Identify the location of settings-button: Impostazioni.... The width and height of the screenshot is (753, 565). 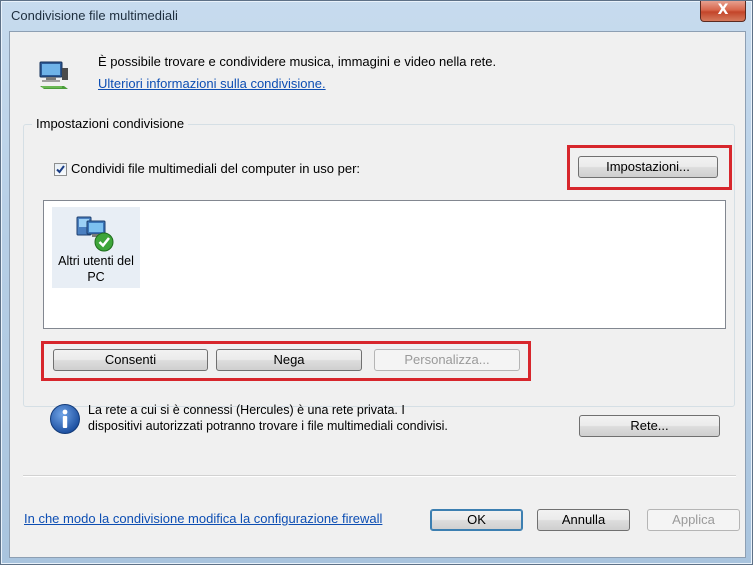
(648, 167).